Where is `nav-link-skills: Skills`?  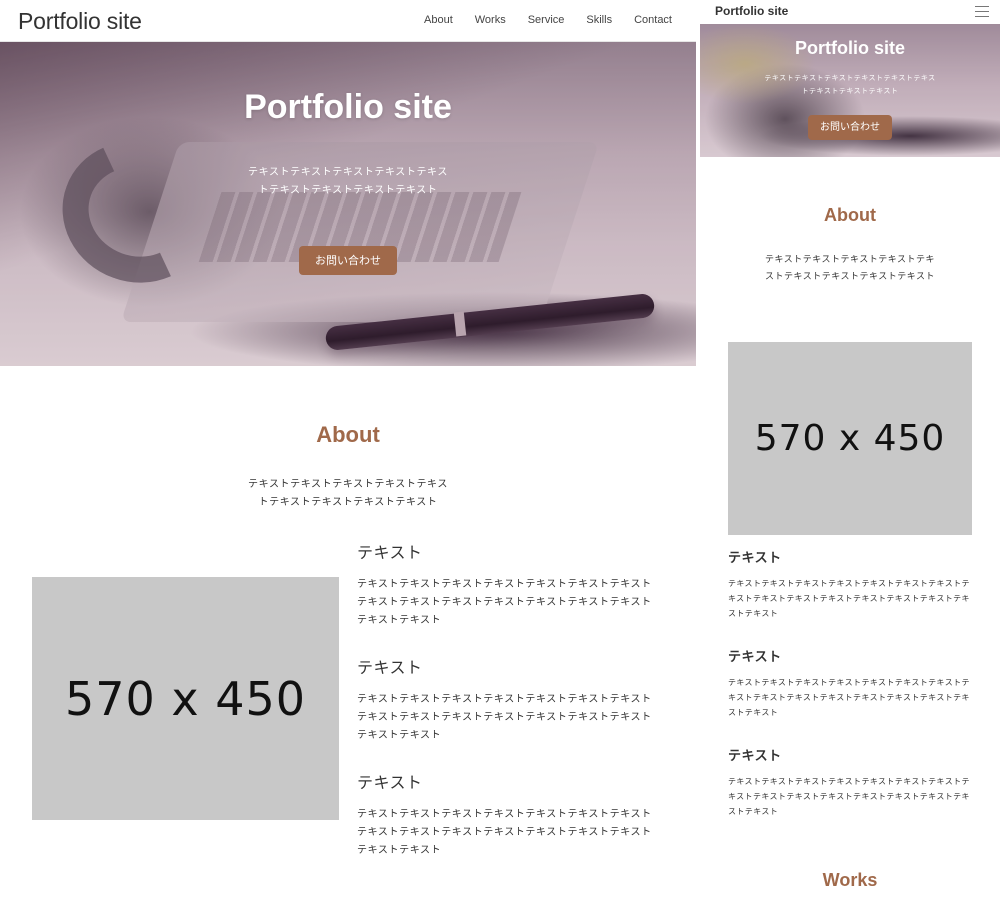
nav-link-skills: Skills is located at coordinates (599, 20).